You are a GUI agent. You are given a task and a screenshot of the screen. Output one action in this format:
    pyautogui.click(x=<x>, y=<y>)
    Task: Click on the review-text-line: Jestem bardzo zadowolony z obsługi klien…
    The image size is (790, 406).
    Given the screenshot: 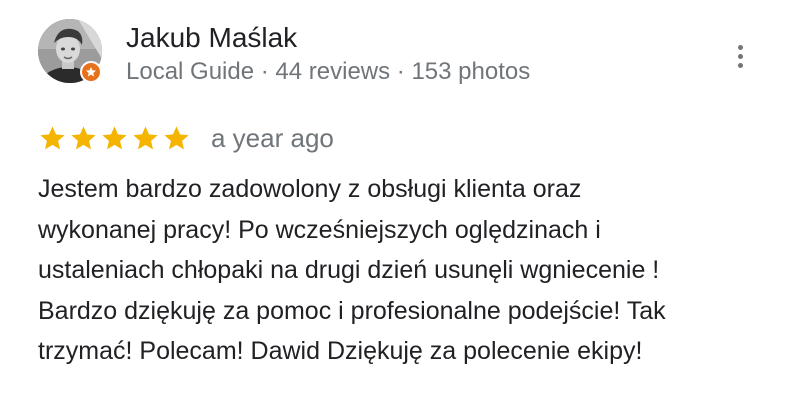 What is the action you would take?
    pyautogui.click(x=310, y=189)
    